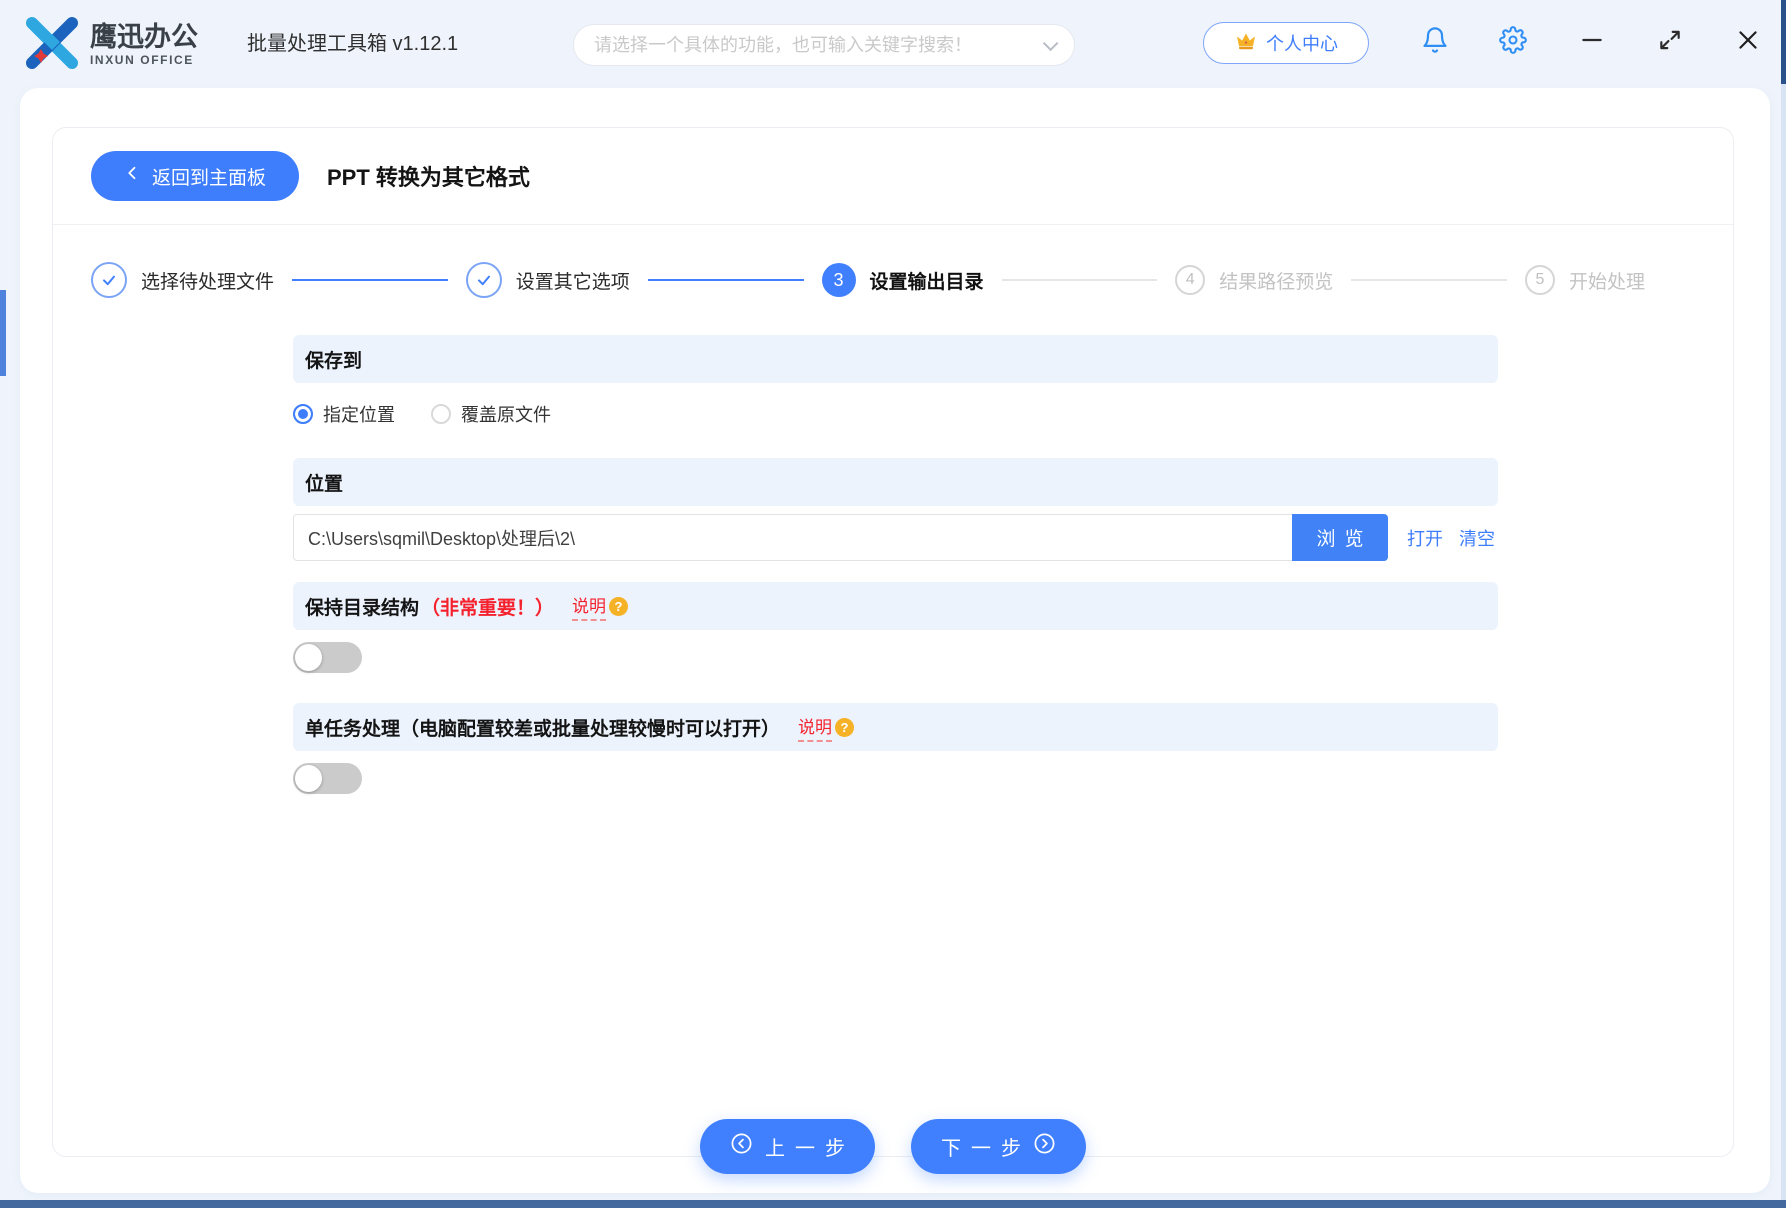  I want to click on radio-specified-location: 指定位置, so click(344, 414).